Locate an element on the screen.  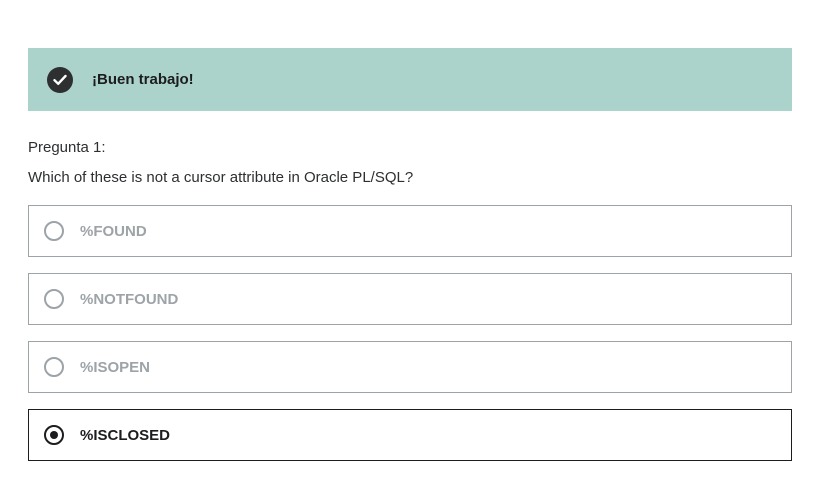
answer-option-label: %NOTFOUND is located at coordinates (129, 299).